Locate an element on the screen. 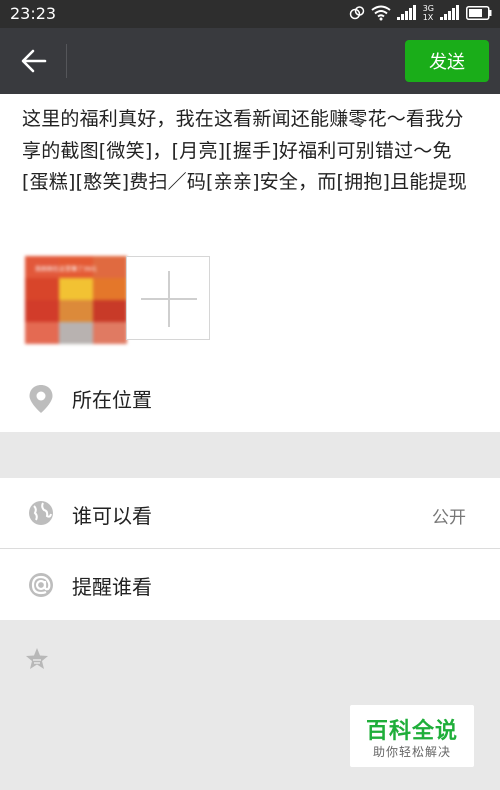 Image resolution: width=500 pixels, height=790 pixels. visibility-label: 谁可以看 is located at coordinates (112, 516).